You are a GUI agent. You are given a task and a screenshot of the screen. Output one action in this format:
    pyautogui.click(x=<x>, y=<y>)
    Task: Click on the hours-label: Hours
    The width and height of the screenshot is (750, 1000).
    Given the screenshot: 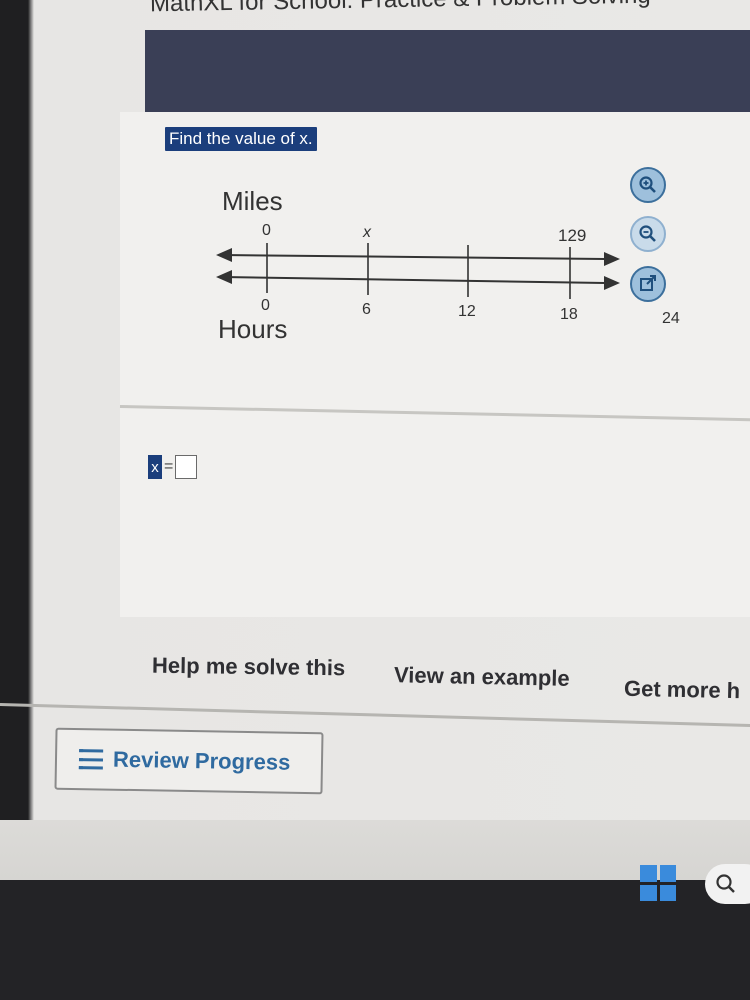 What is the action you would take?
    pyautogui.click(x=252, y=329)
    